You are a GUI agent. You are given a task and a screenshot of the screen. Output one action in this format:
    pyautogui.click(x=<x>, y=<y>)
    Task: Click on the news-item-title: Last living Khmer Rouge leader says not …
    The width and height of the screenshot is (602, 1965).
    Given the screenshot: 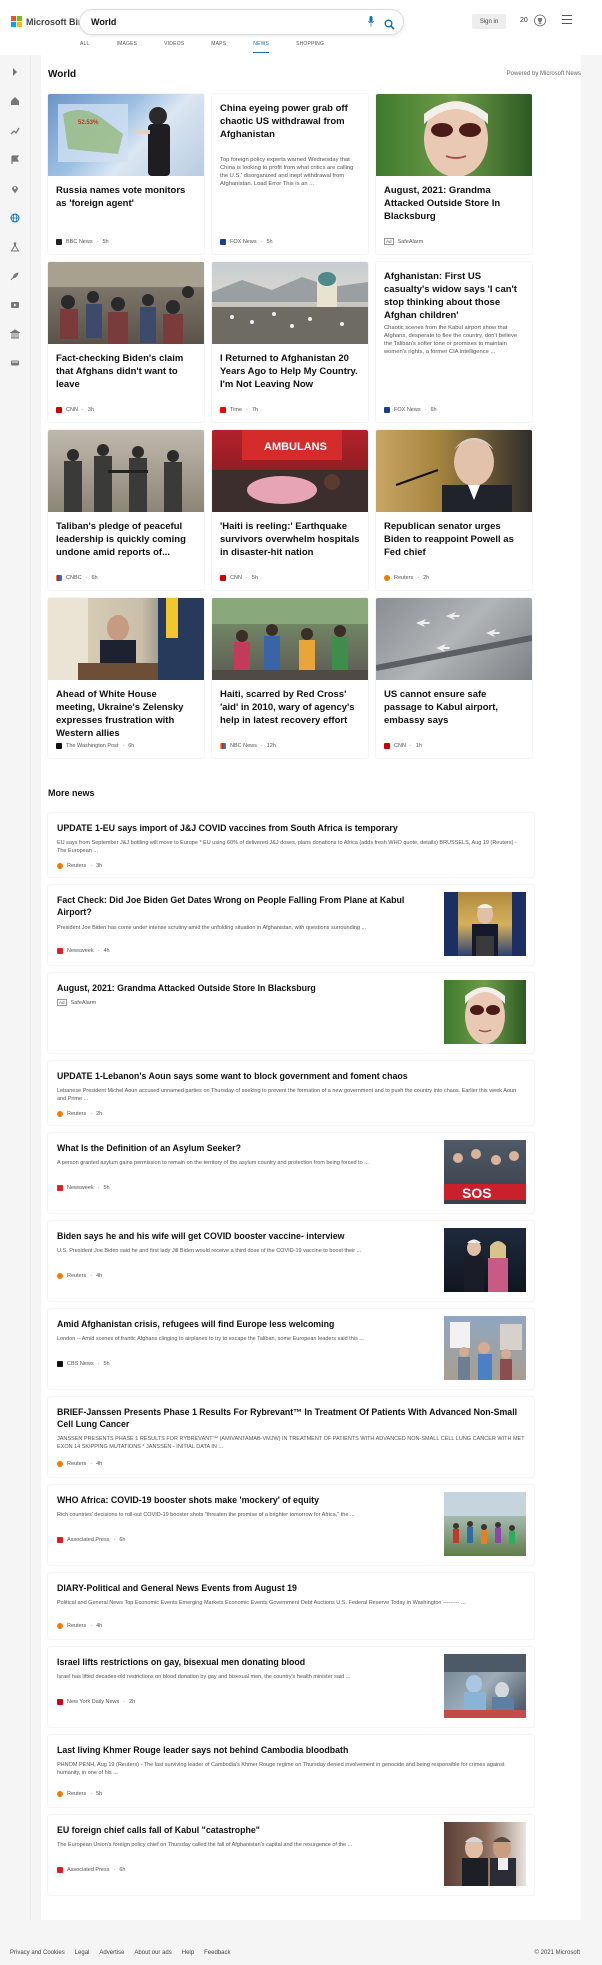 What is the action you would take?
    pyautogui.click(x=287, y=1750)
    